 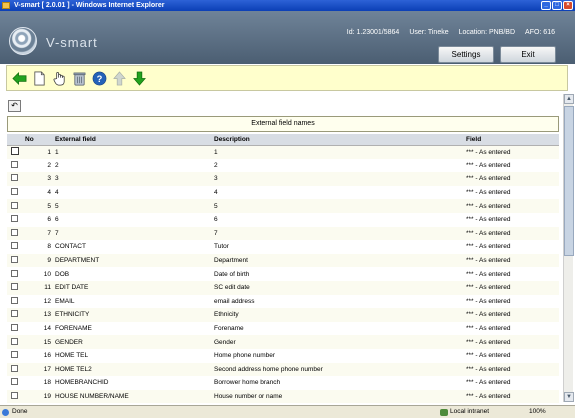 I want to click on session-afo: AFO: 616, so click(x=540, y=32).